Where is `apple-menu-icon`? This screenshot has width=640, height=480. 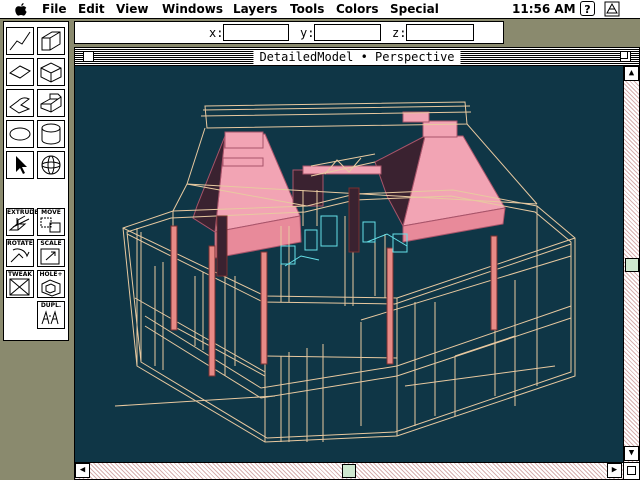 apple-menu-icon is located at coordinates (21, 9).